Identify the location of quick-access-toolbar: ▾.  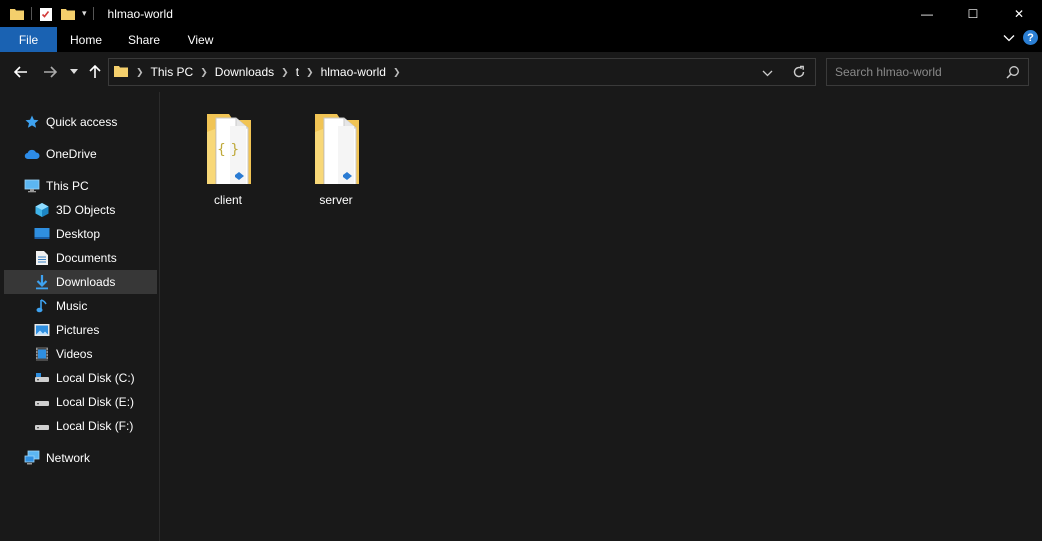
(50, 13).